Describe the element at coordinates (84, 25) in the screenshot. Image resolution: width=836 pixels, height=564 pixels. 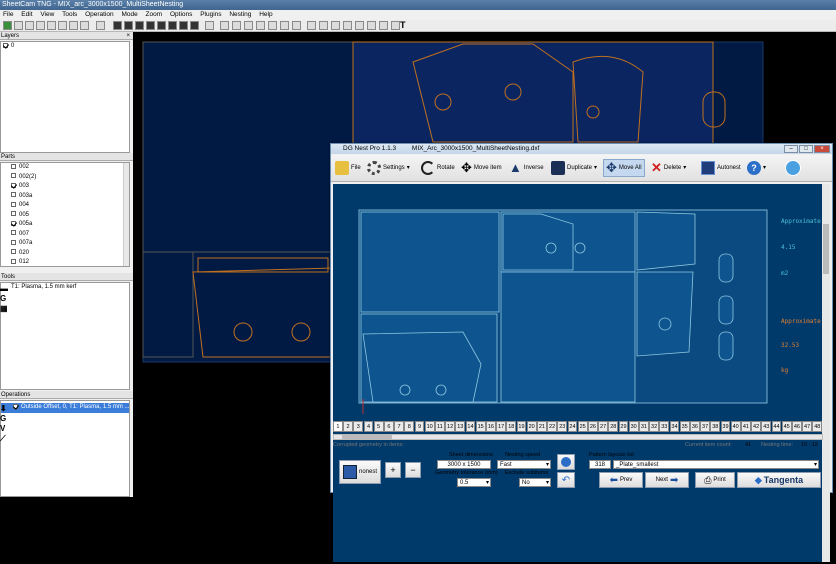
I see `paste-icon` at that location.